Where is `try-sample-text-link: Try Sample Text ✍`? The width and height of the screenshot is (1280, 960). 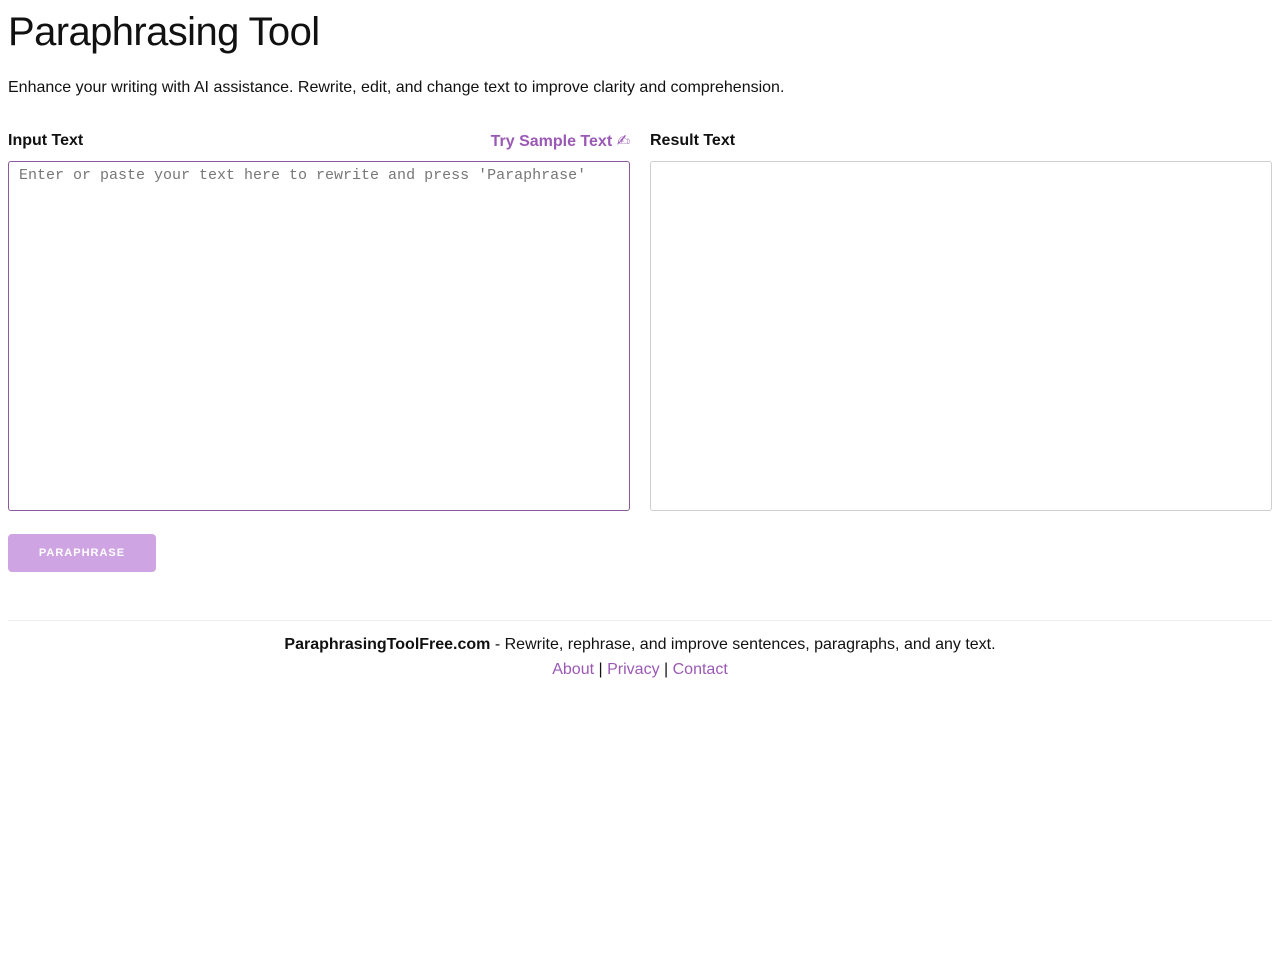 try-sample-text-link: Try Sample Text ✍ is located at coordinates (560, 141).